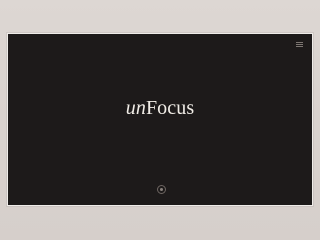 The height and width of the screenshot is (240, 320). I want to click on title-prefix: un, so click(135, 108).